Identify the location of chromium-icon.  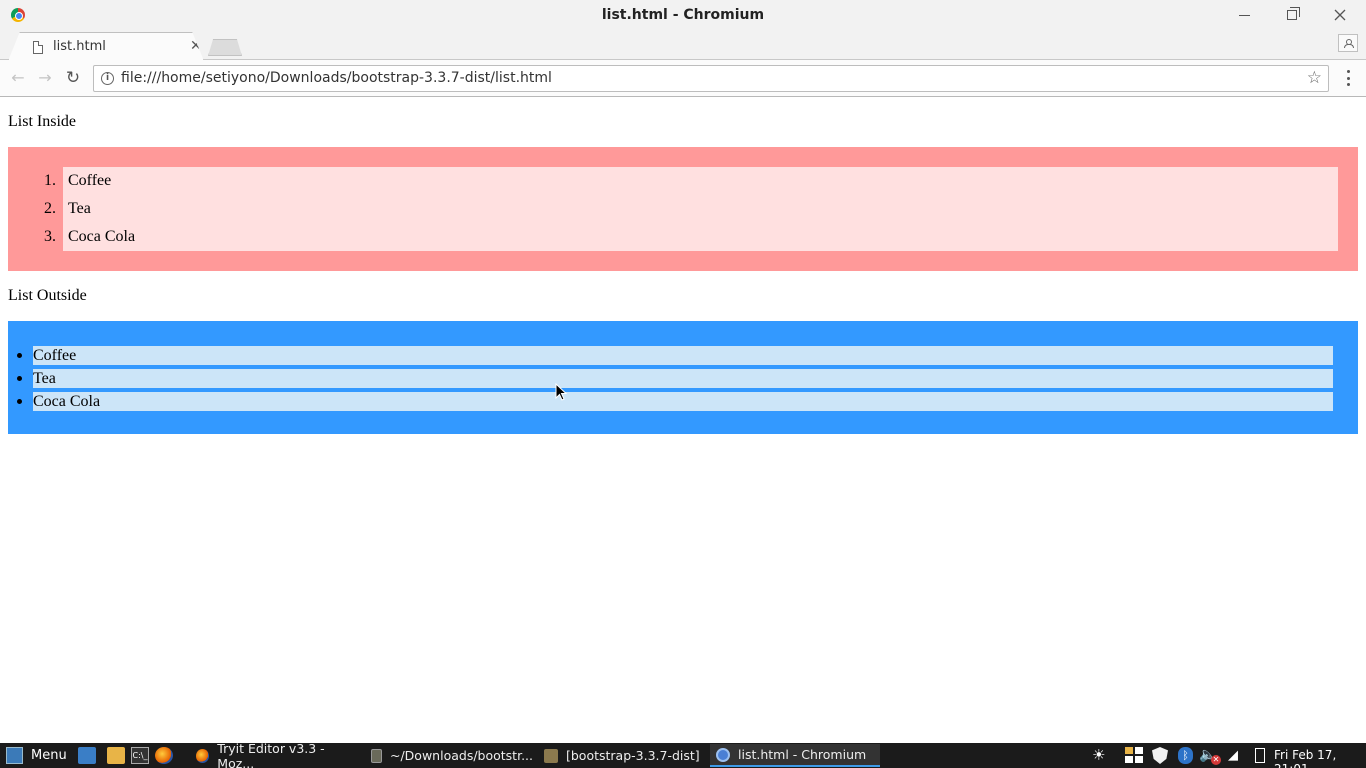
(723, 754).